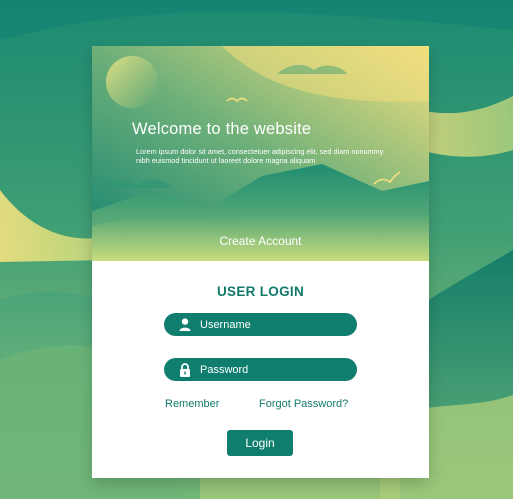 The width and height of the screenshot is (513, 499). I want to click on login-button: Login, so click(260, 443).